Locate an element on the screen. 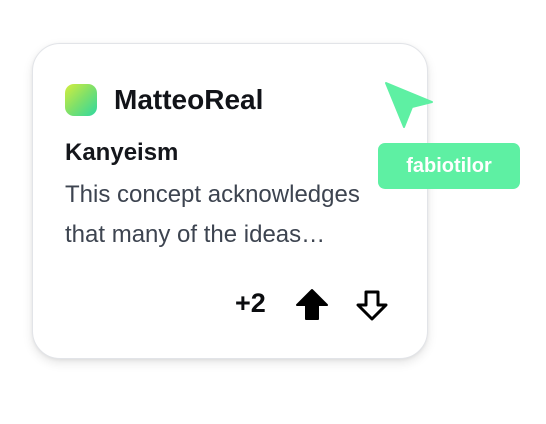 The image size is (546, 424). downvote-button is located at coordinates (372, 305).